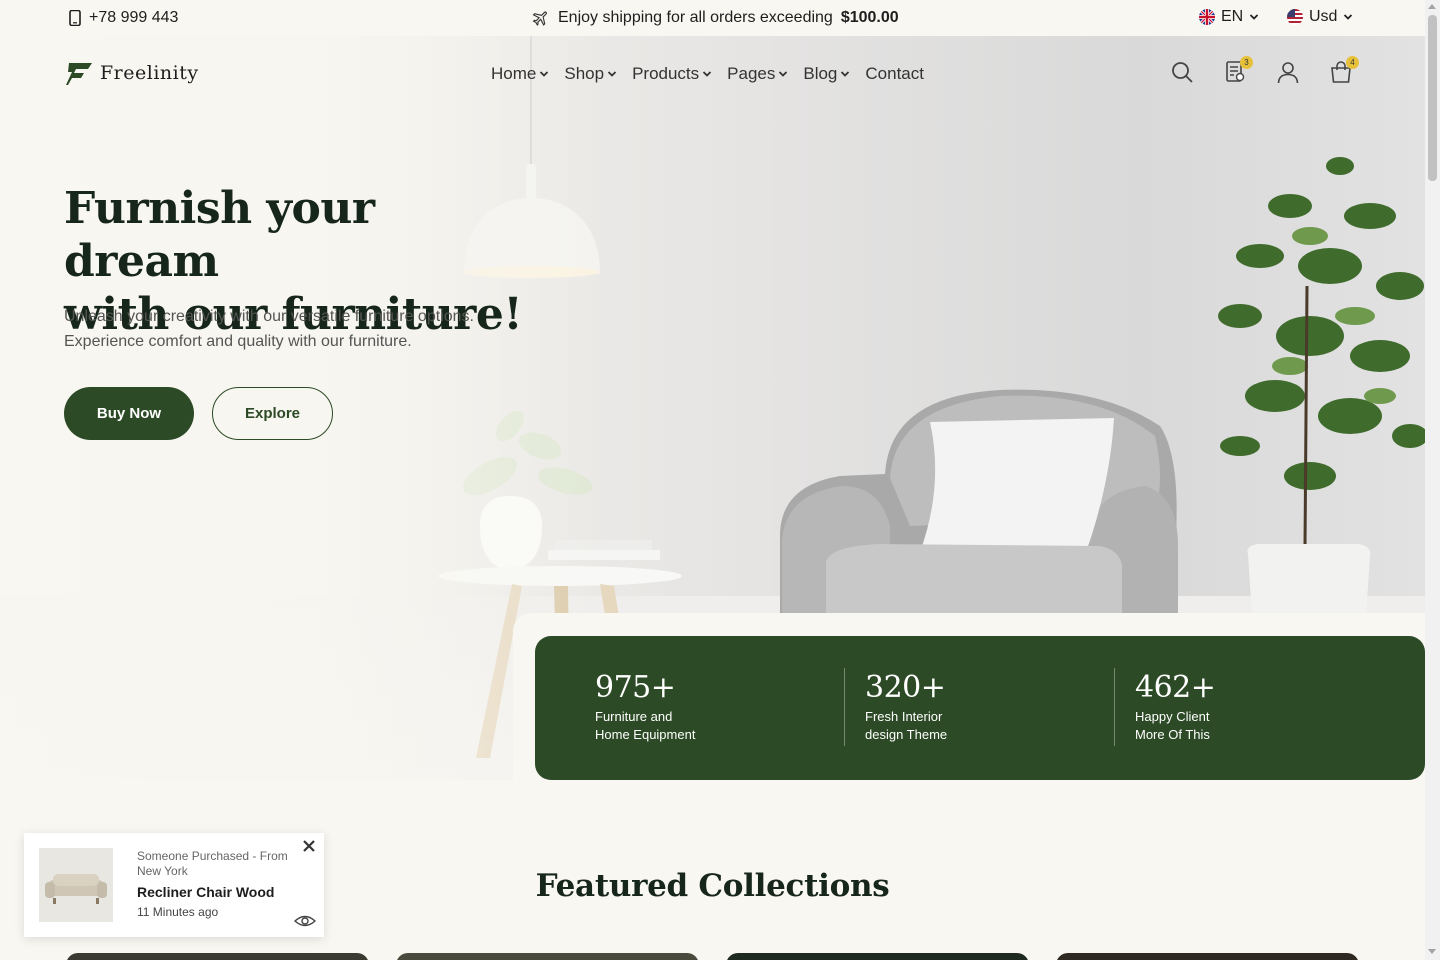  Describe the element at coordinates (219, 235) in the screenshot. I see `hero-title-line-1: Furnish your dream` at that location.